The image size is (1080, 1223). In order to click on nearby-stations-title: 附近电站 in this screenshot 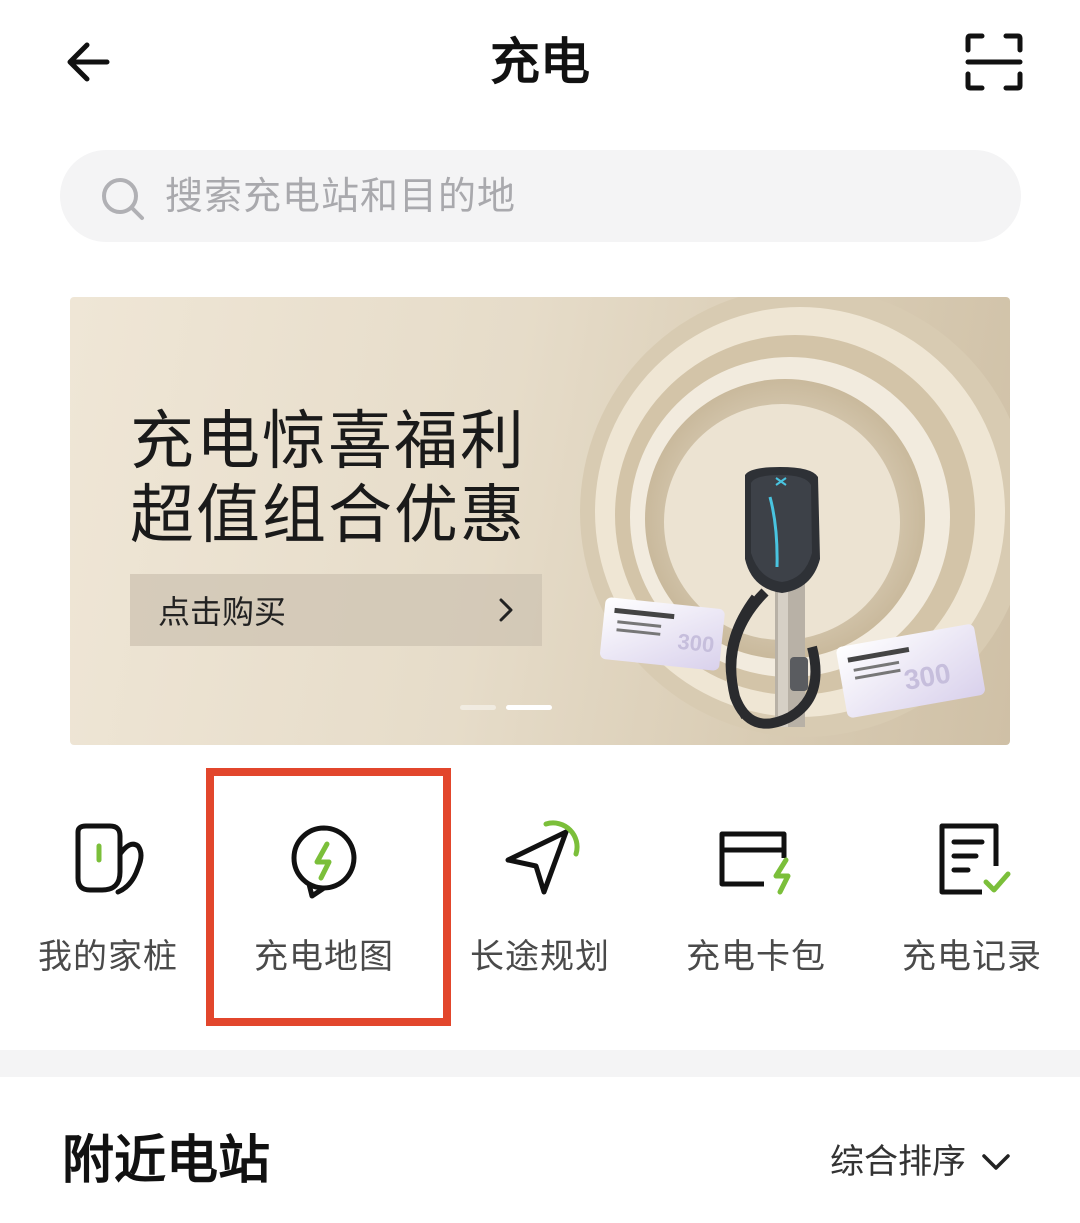, I will do `click(166, 1161)`.